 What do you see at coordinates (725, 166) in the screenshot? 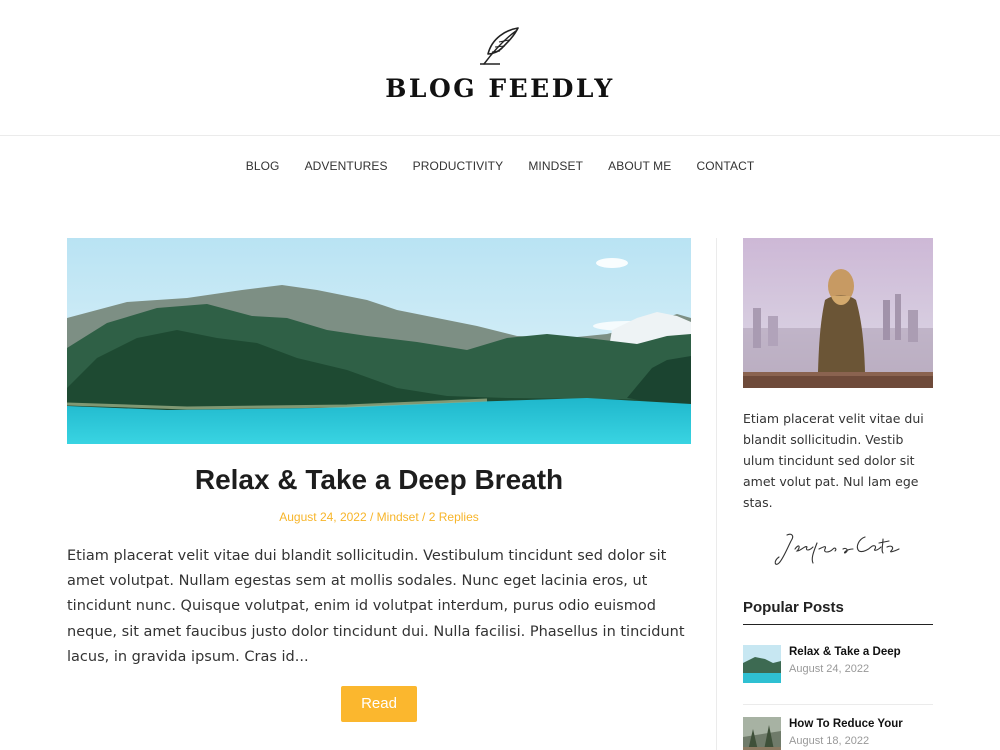
I see `nav-item-contact: CONTACT` at bounding box center [725, 166].